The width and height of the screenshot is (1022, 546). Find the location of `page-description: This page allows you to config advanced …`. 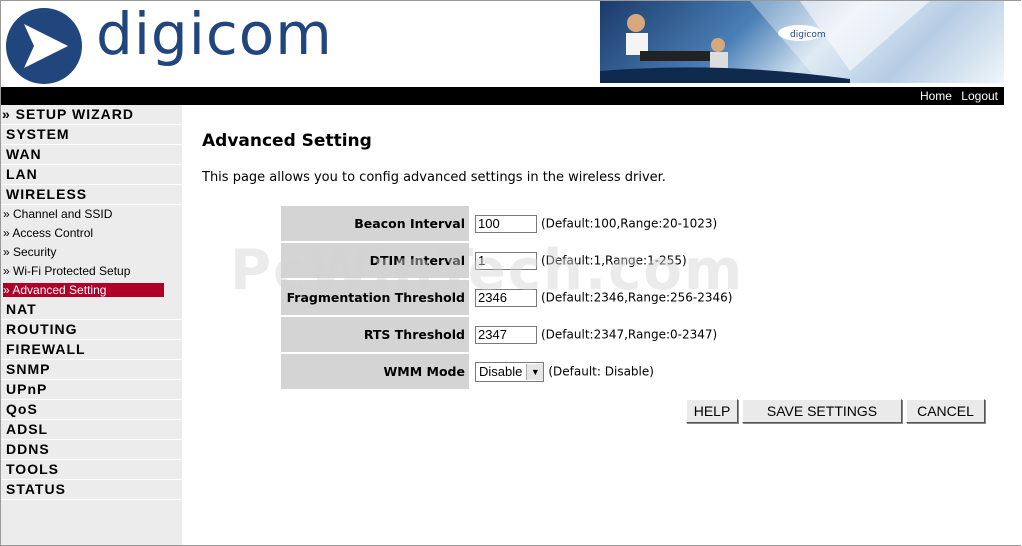

page-description: This page allows you to config advanced … is located at coordinates (434, 177).